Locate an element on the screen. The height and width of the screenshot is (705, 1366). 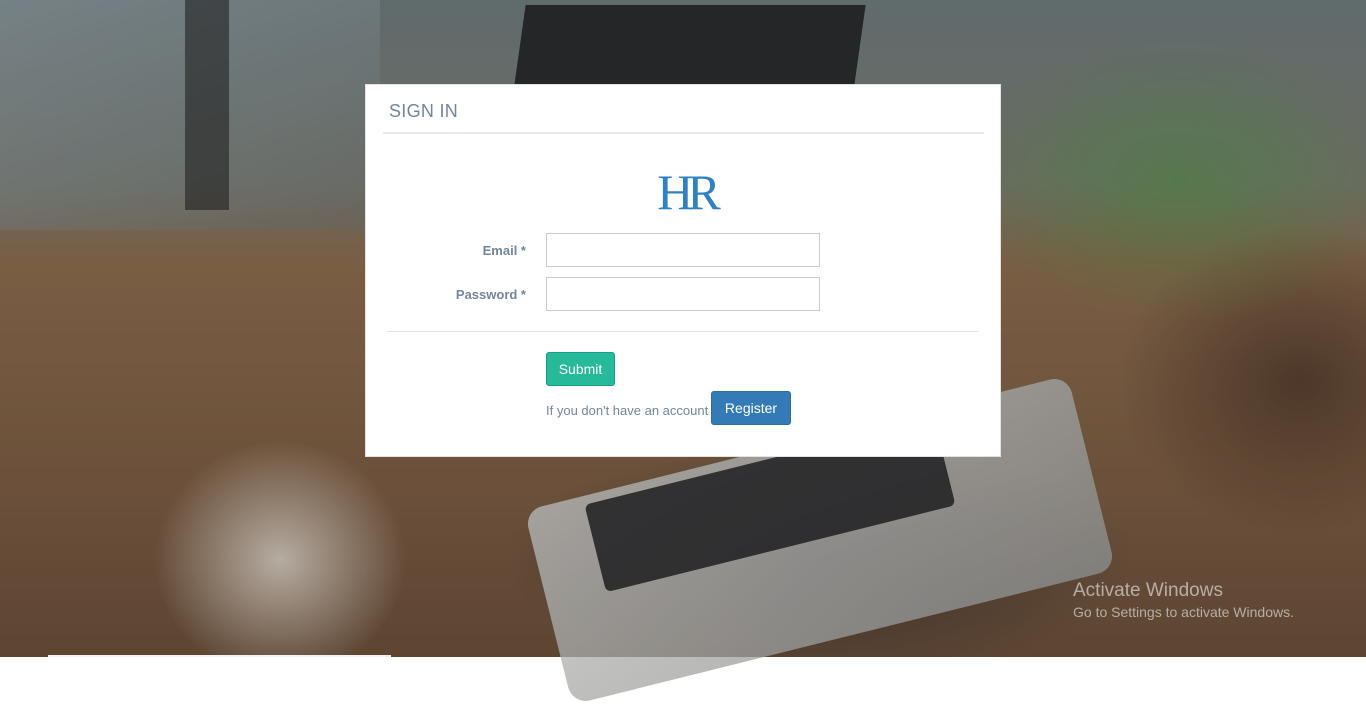
form-divider is located at coordinates (682, 331).